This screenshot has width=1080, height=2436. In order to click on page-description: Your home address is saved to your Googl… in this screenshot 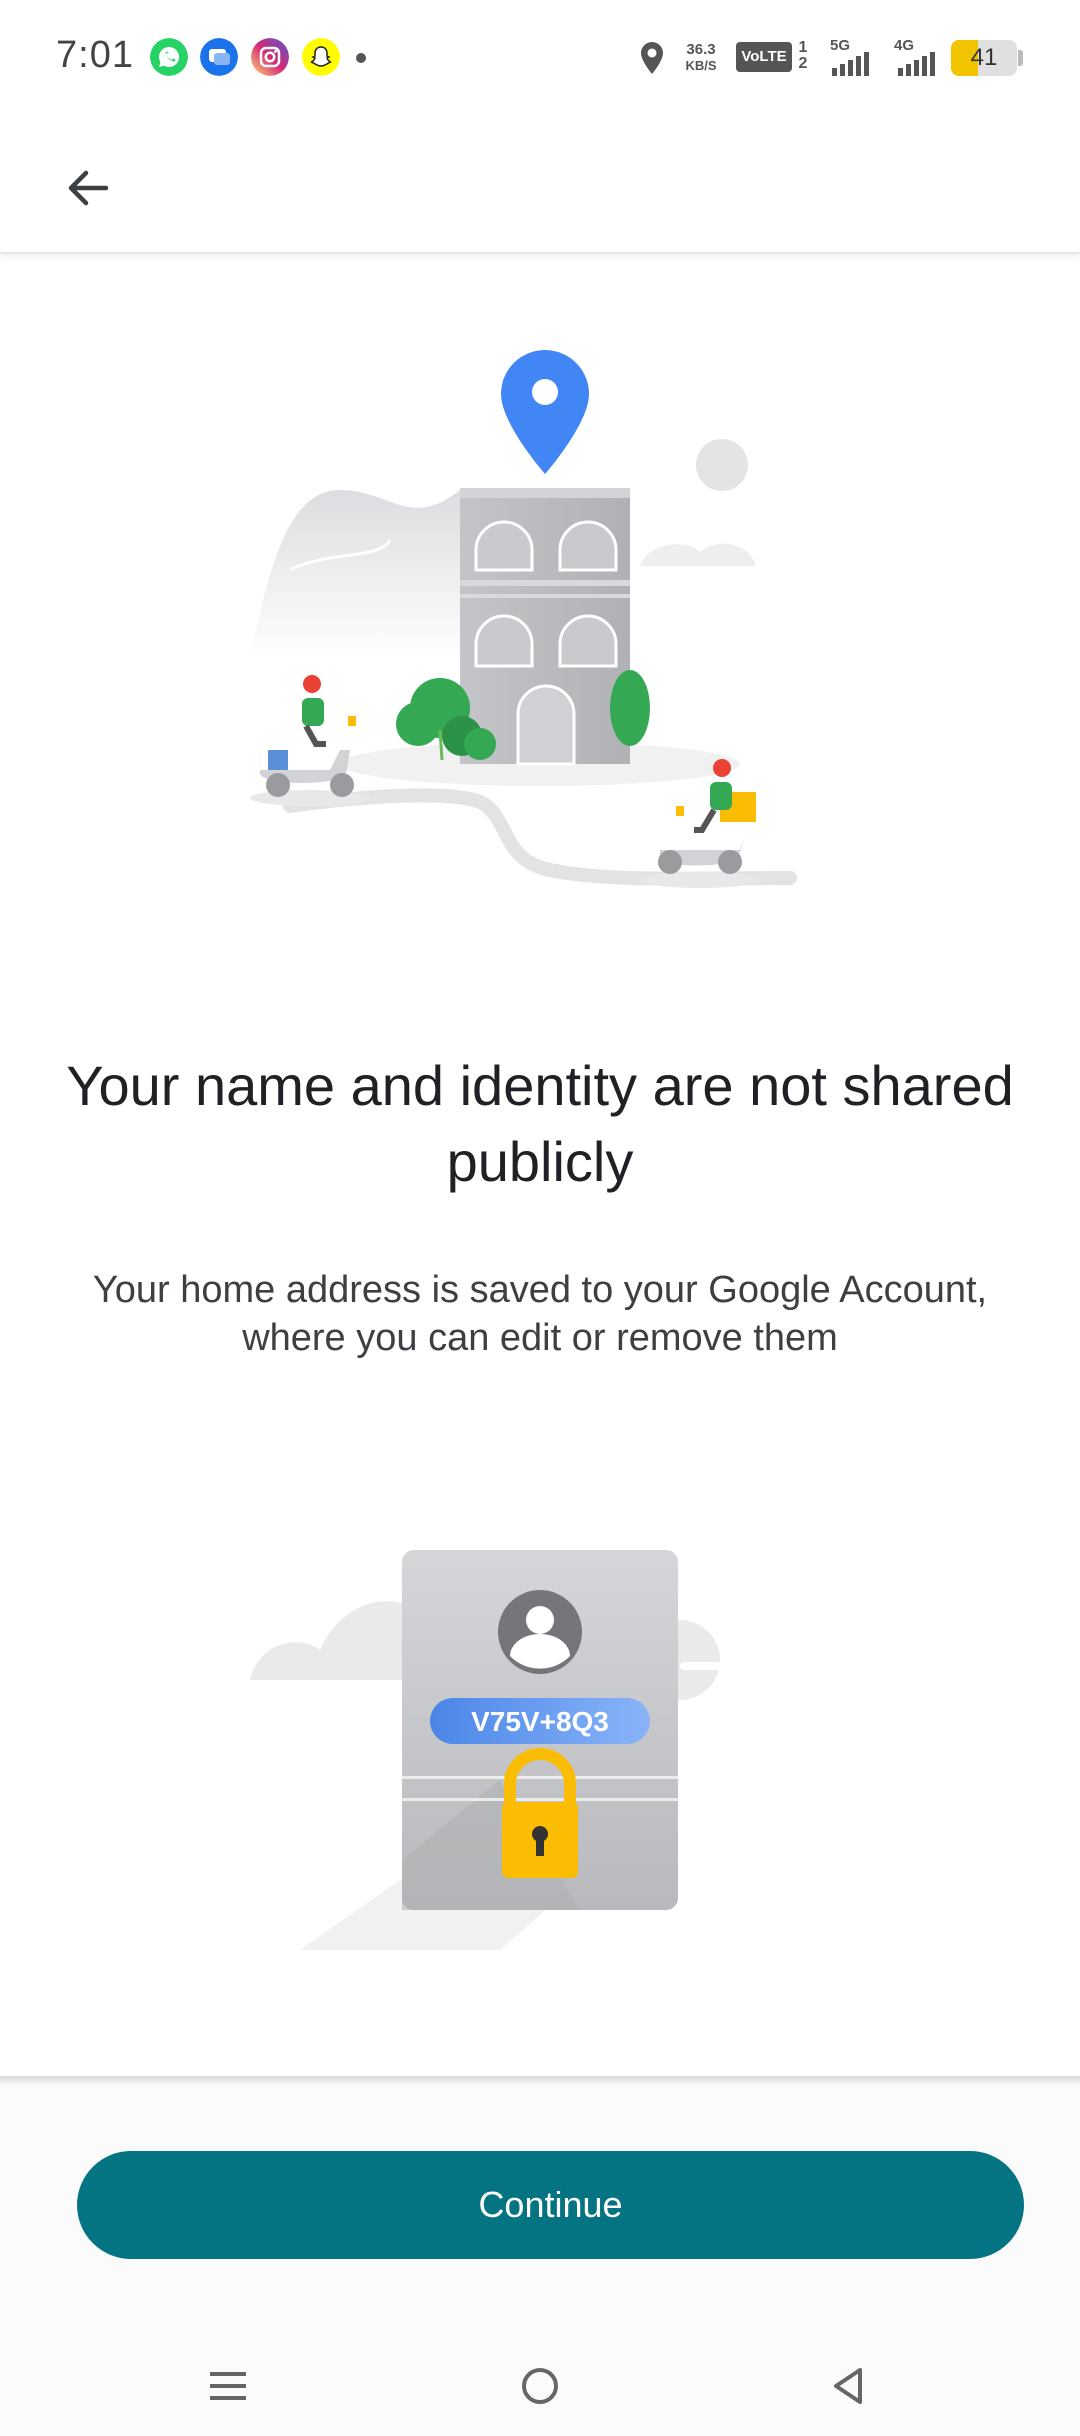, I will do `click(540, 1314)`.